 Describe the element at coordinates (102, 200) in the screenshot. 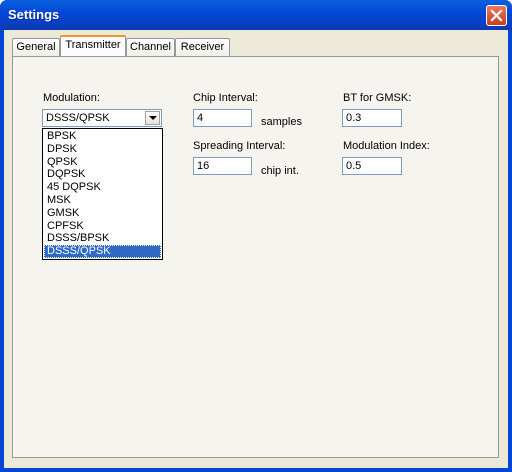

I see `modulation-option: MSK` at that location.